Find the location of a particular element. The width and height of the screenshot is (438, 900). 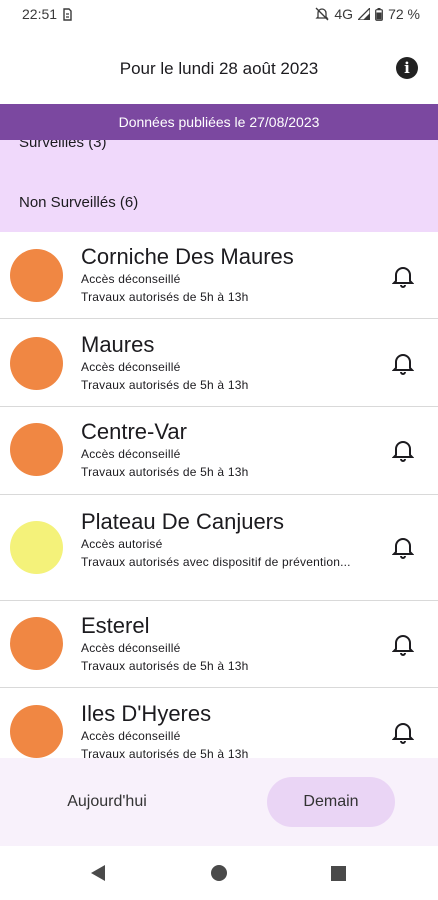

massif-name: Centre-Var is located at coordinates (134, 431).